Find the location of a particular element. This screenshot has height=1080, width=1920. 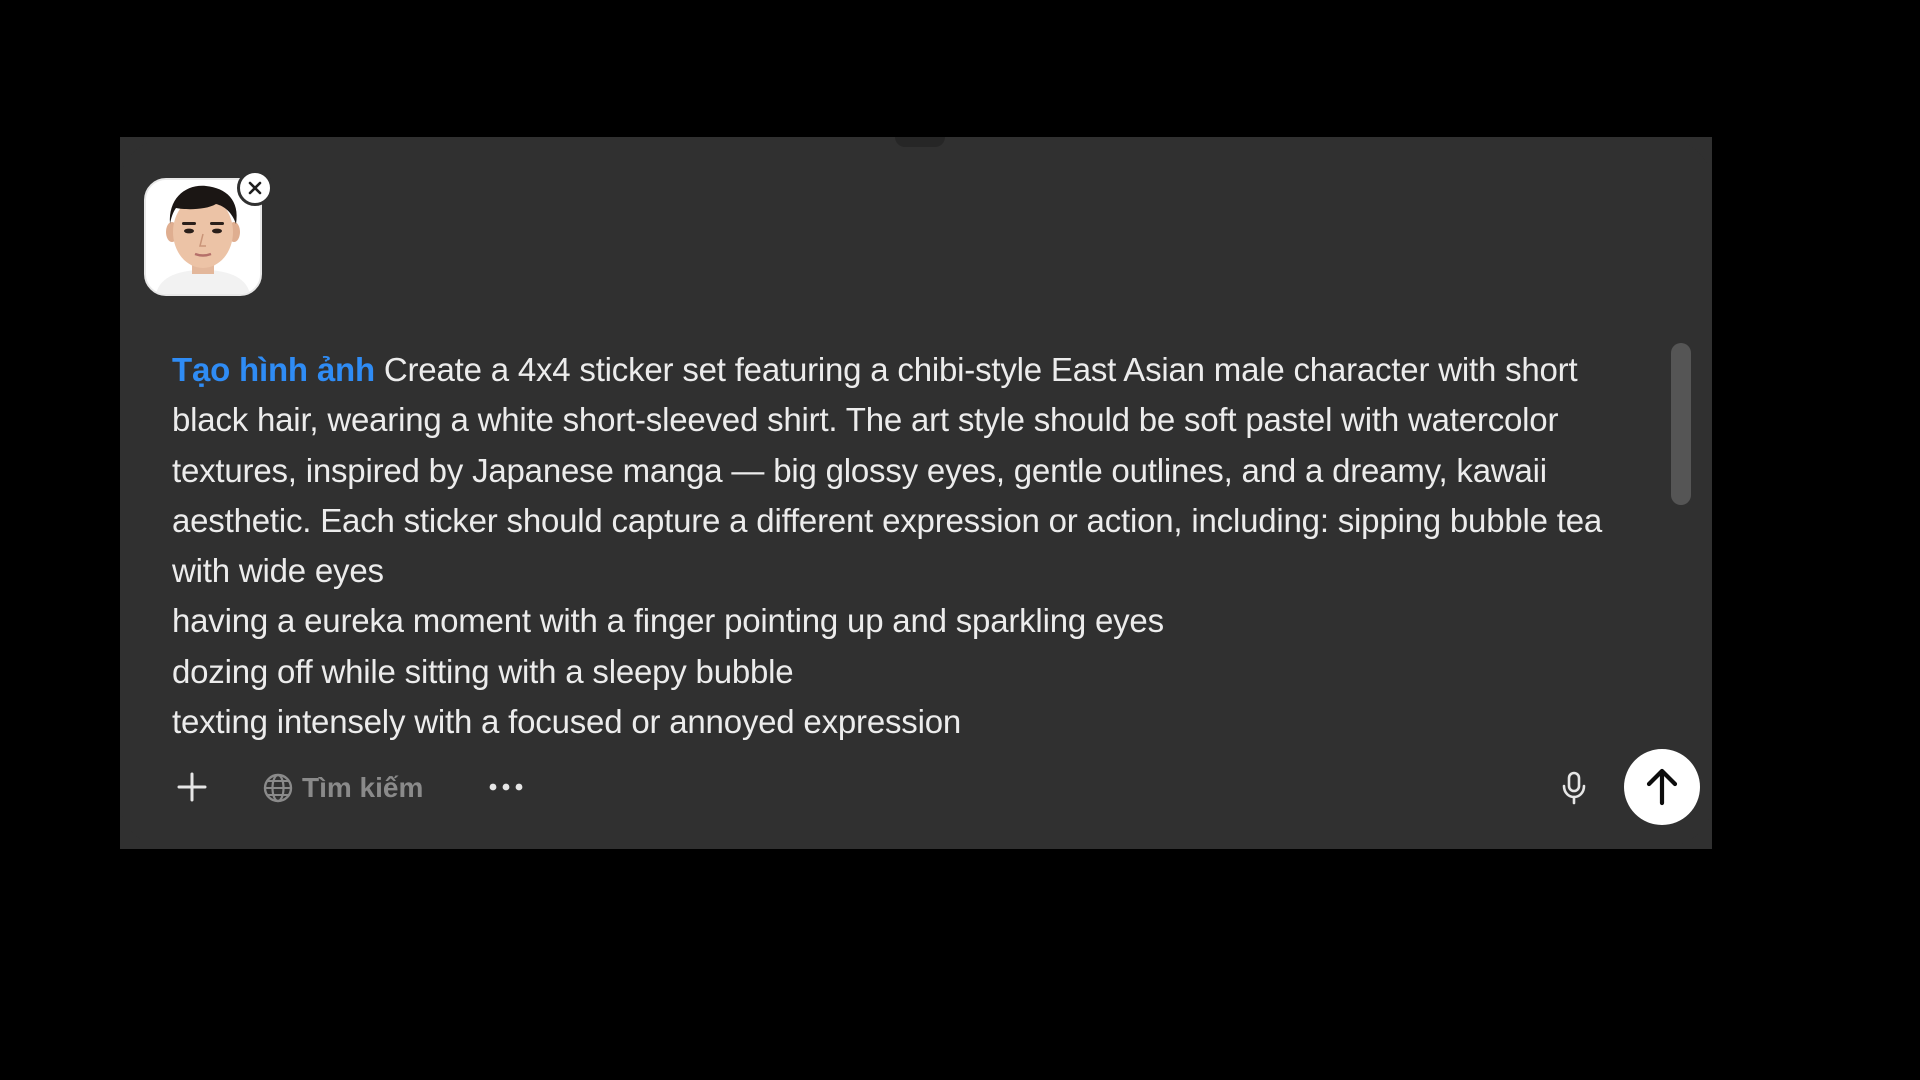

remove-attachment-button is located at coordinates (255, 188).